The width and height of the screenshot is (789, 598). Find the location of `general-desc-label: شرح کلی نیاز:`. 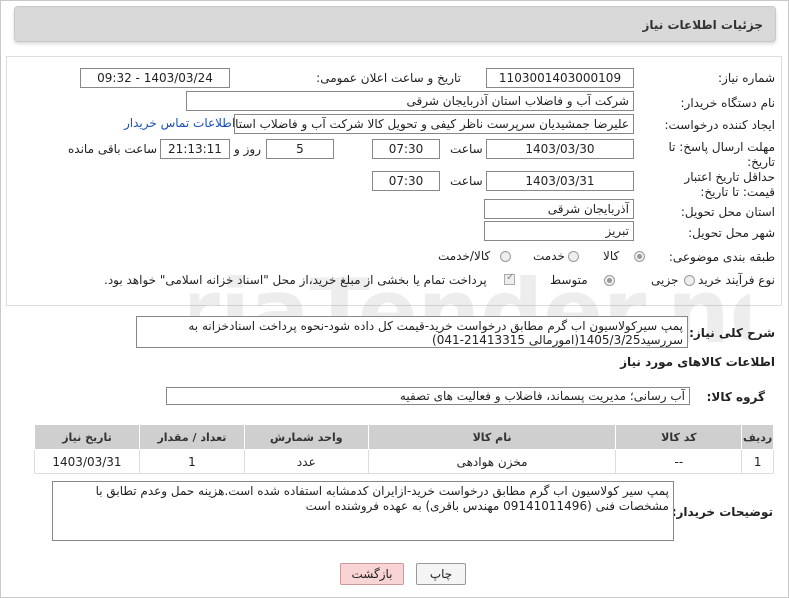

general-desc-label: شرح کلی نیاز: is located at coordinates (732, 333).